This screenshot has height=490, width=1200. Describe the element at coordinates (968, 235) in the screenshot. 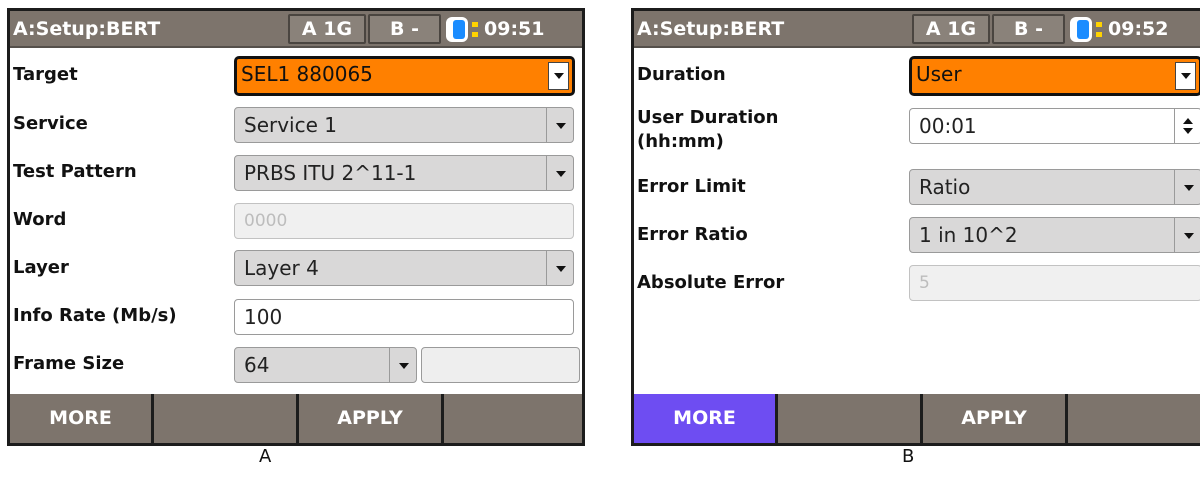

I see `error-ratio-value: 1 in 10^2` at that location.